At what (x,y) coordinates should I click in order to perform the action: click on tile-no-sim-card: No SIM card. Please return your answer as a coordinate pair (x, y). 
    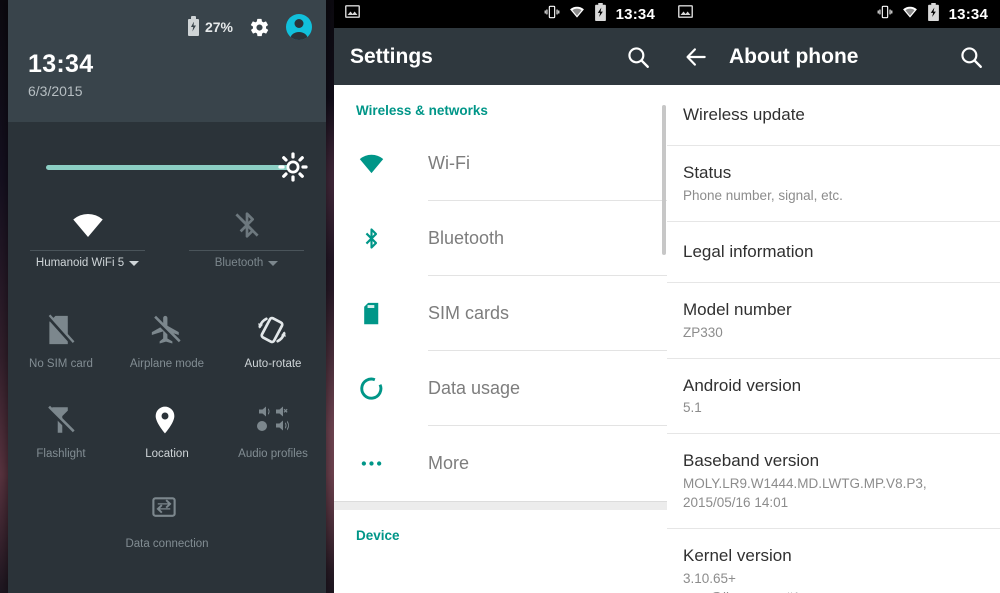
    Looking at the image, I should click on (61, 347).